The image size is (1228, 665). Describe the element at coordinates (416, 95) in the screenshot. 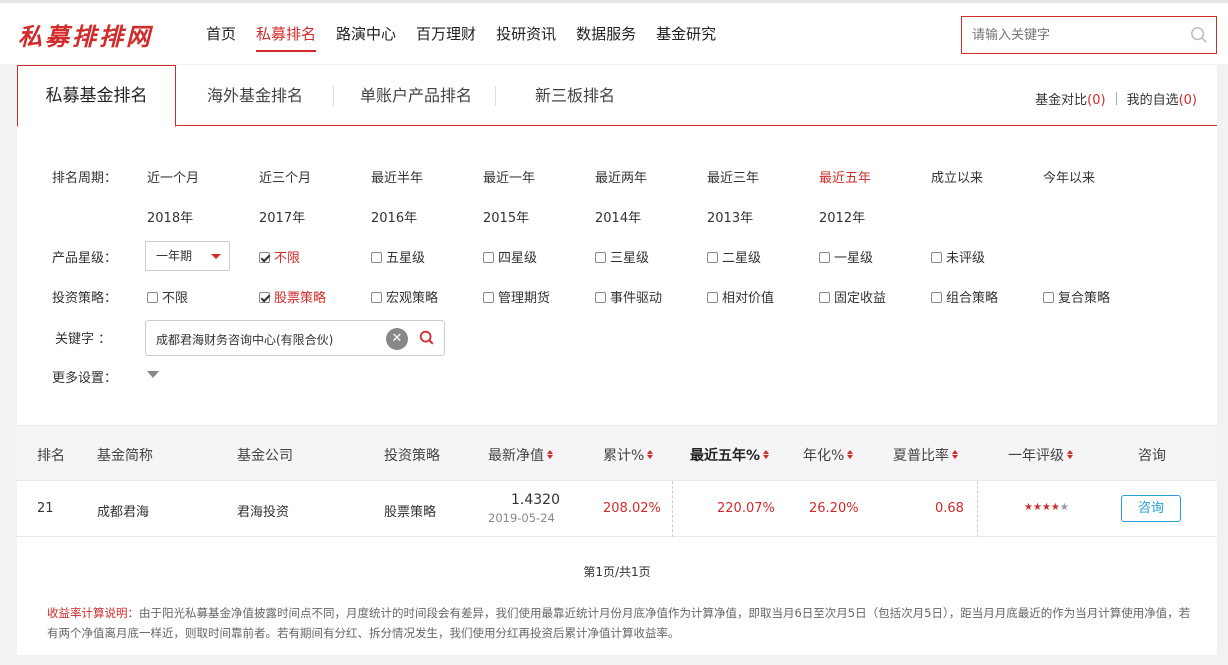

I see `tab-single-account-ranking: 单账户产品排名` at that location.